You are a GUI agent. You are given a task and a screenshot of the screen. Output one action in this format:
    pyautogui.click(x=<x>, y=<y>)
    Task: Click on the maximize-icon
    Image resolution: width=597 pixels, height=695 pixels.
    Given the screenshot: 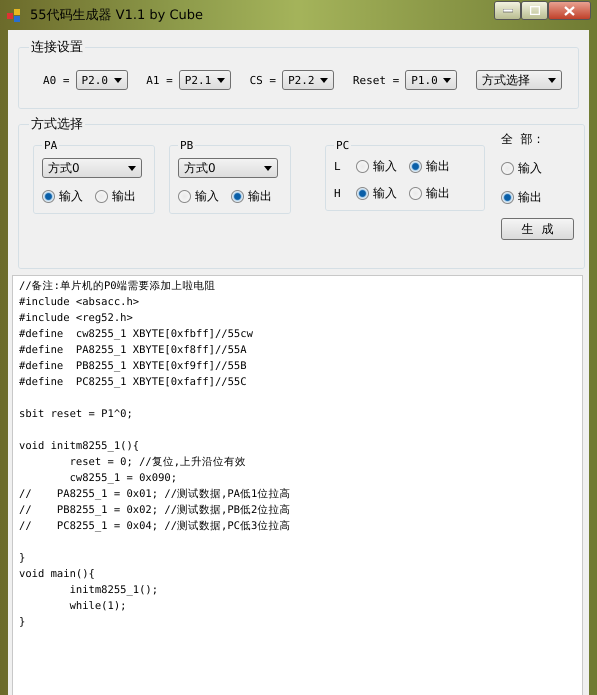 What is the action you would take?
    pyautogui.click(x=535, y=10)
    